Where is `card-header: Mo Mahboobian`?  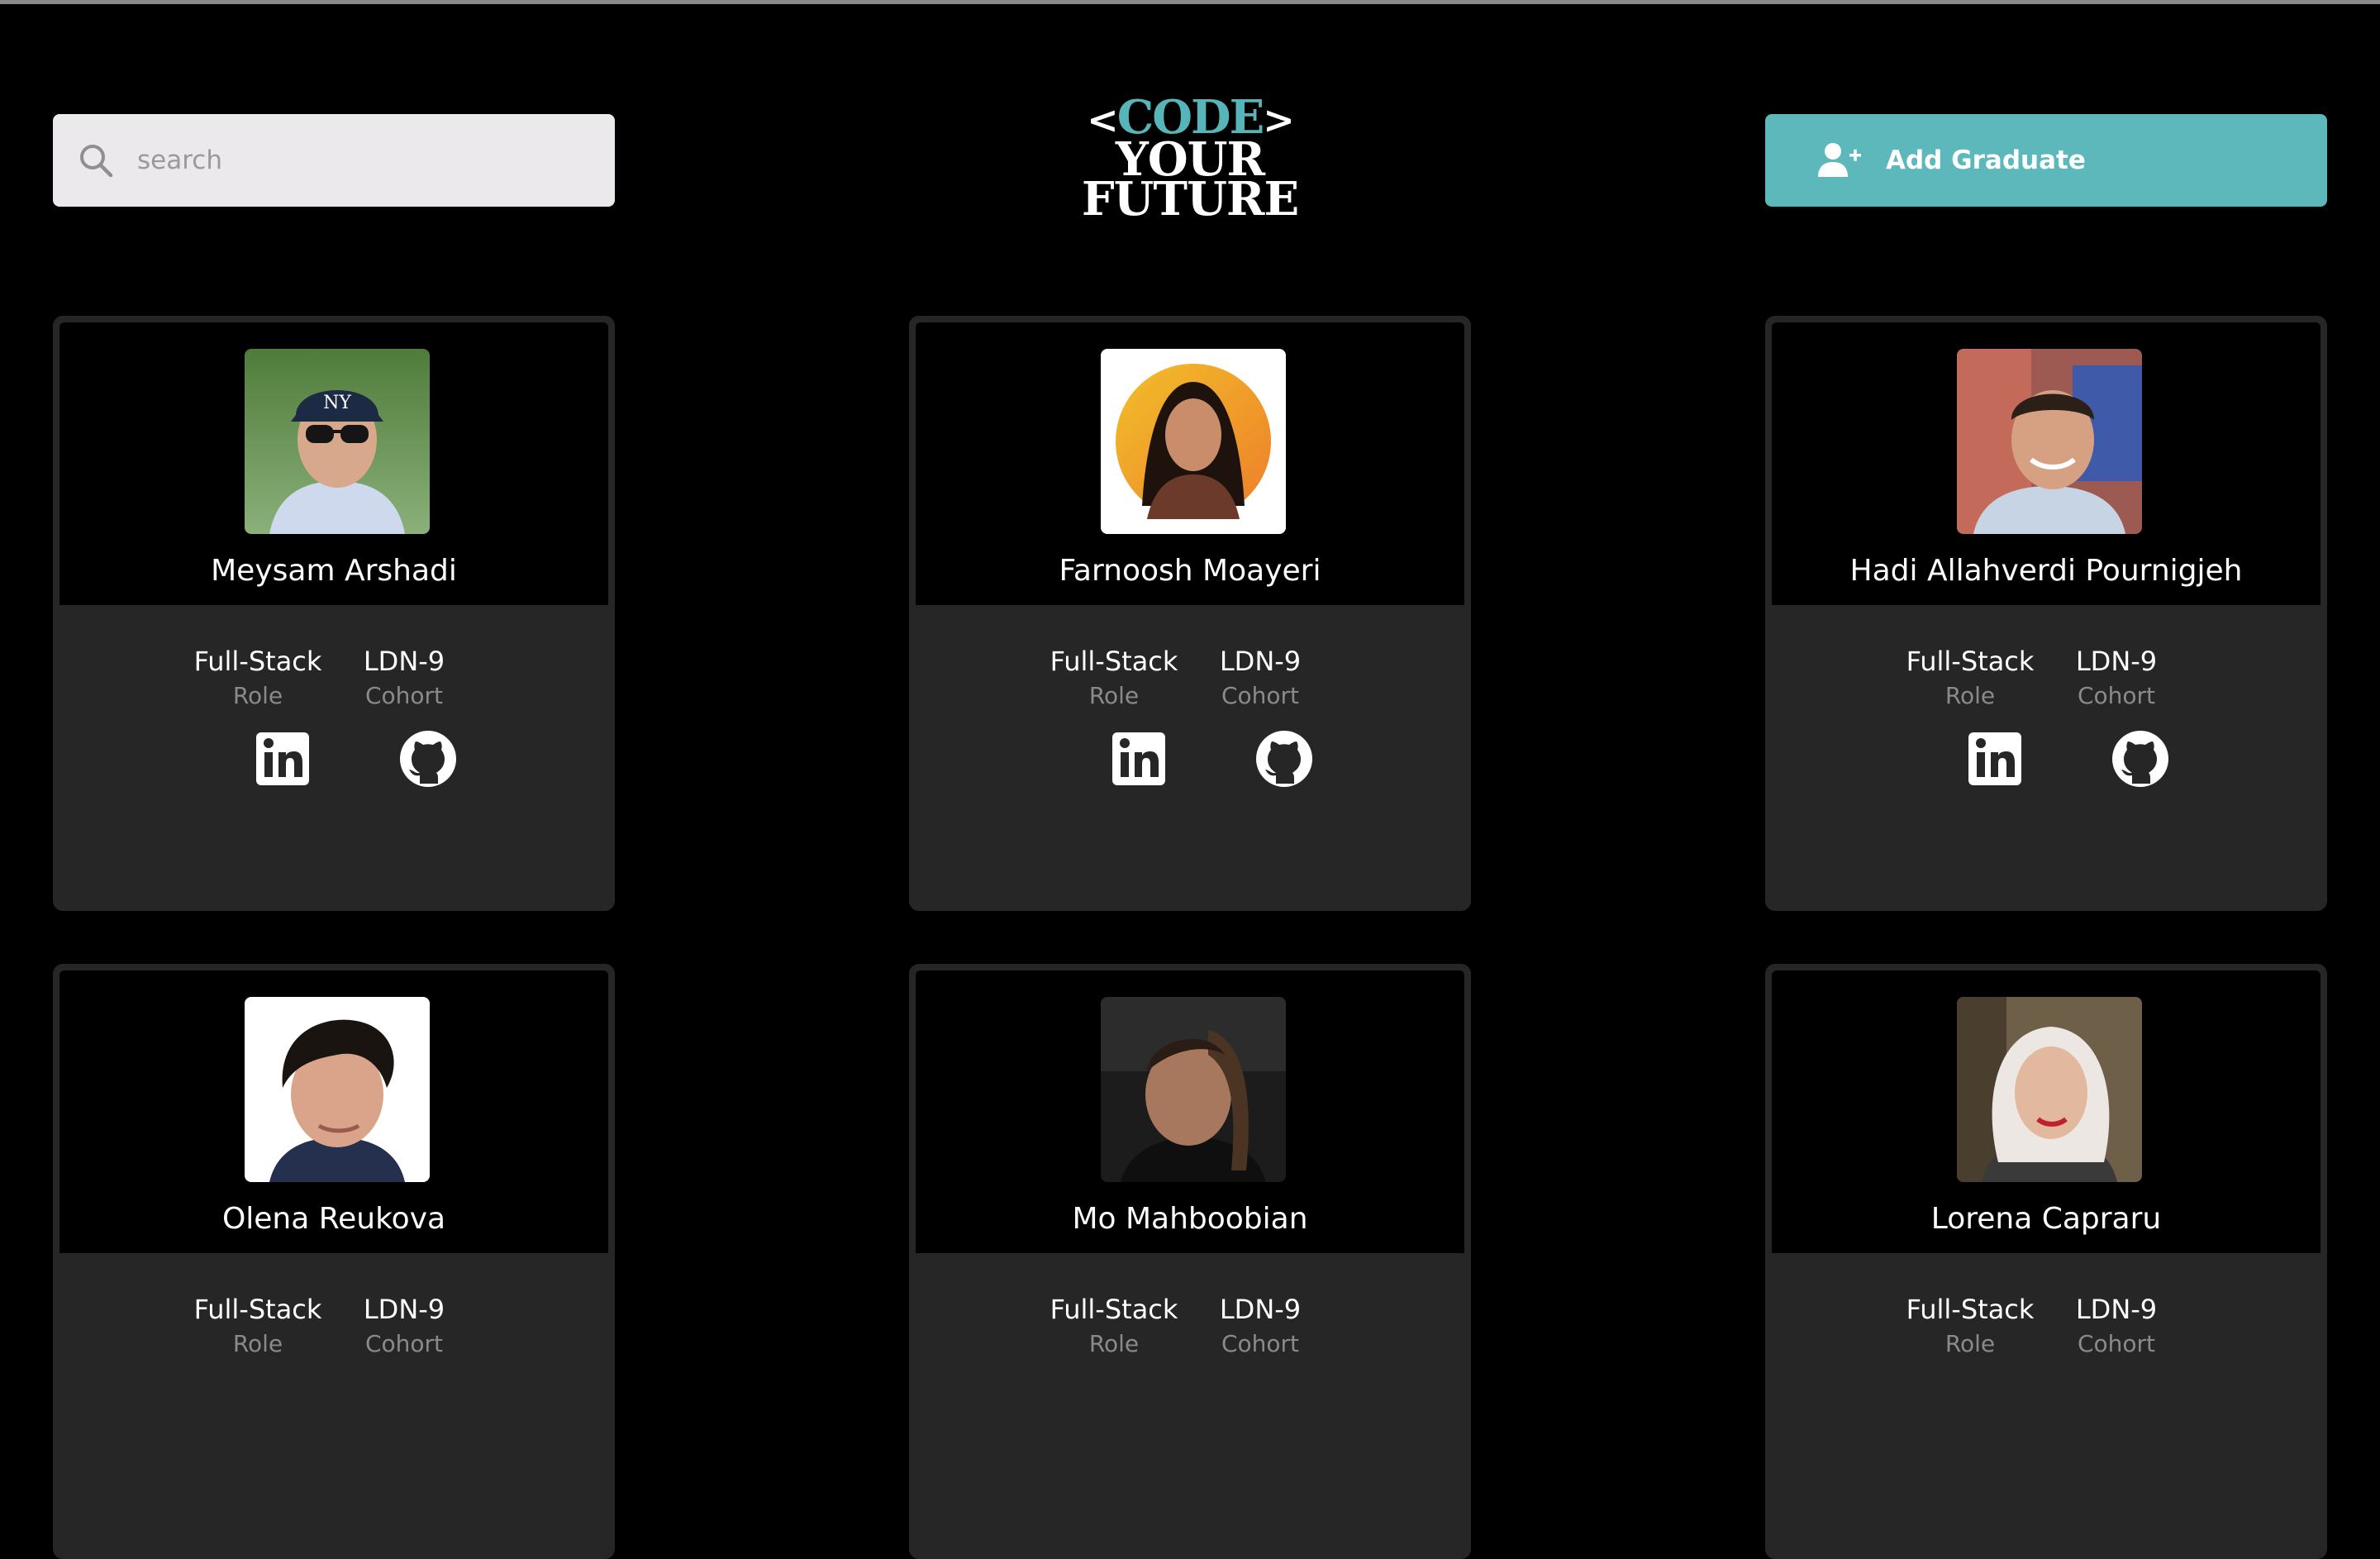 card-header: Mo Mahboobian is located at coordinates (1190, 1111).